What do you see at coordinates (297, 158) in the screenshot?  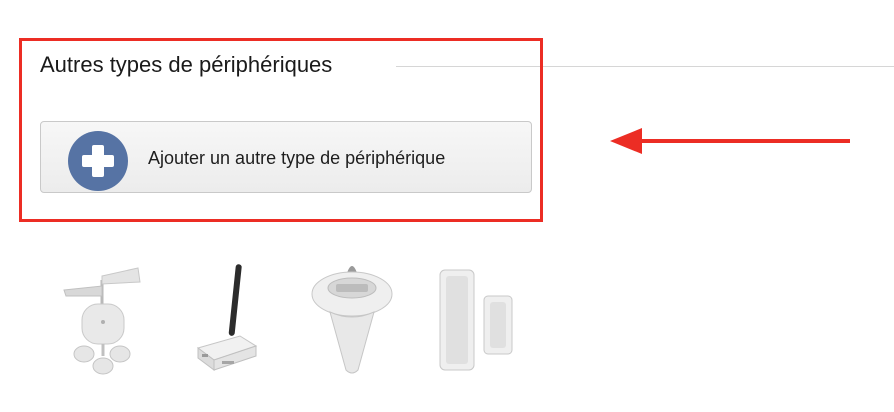 I see `add-device-type-label: Ajouter un autre type de périphérique` at bounding box center [297, 158].